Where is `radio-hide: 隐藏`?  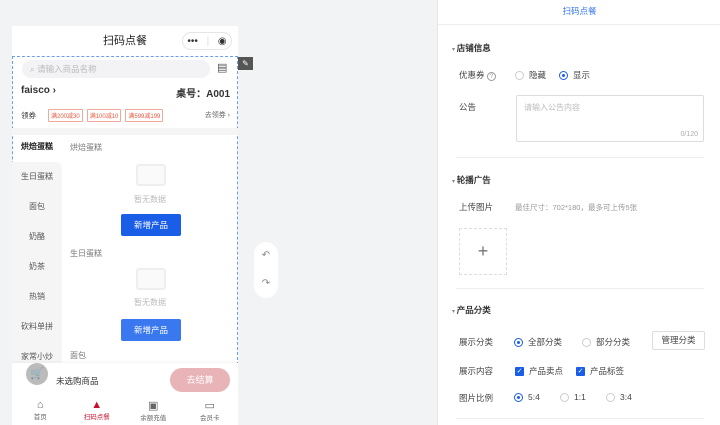
radio-hide: 隐藏 is located at coordinates (530, 75).